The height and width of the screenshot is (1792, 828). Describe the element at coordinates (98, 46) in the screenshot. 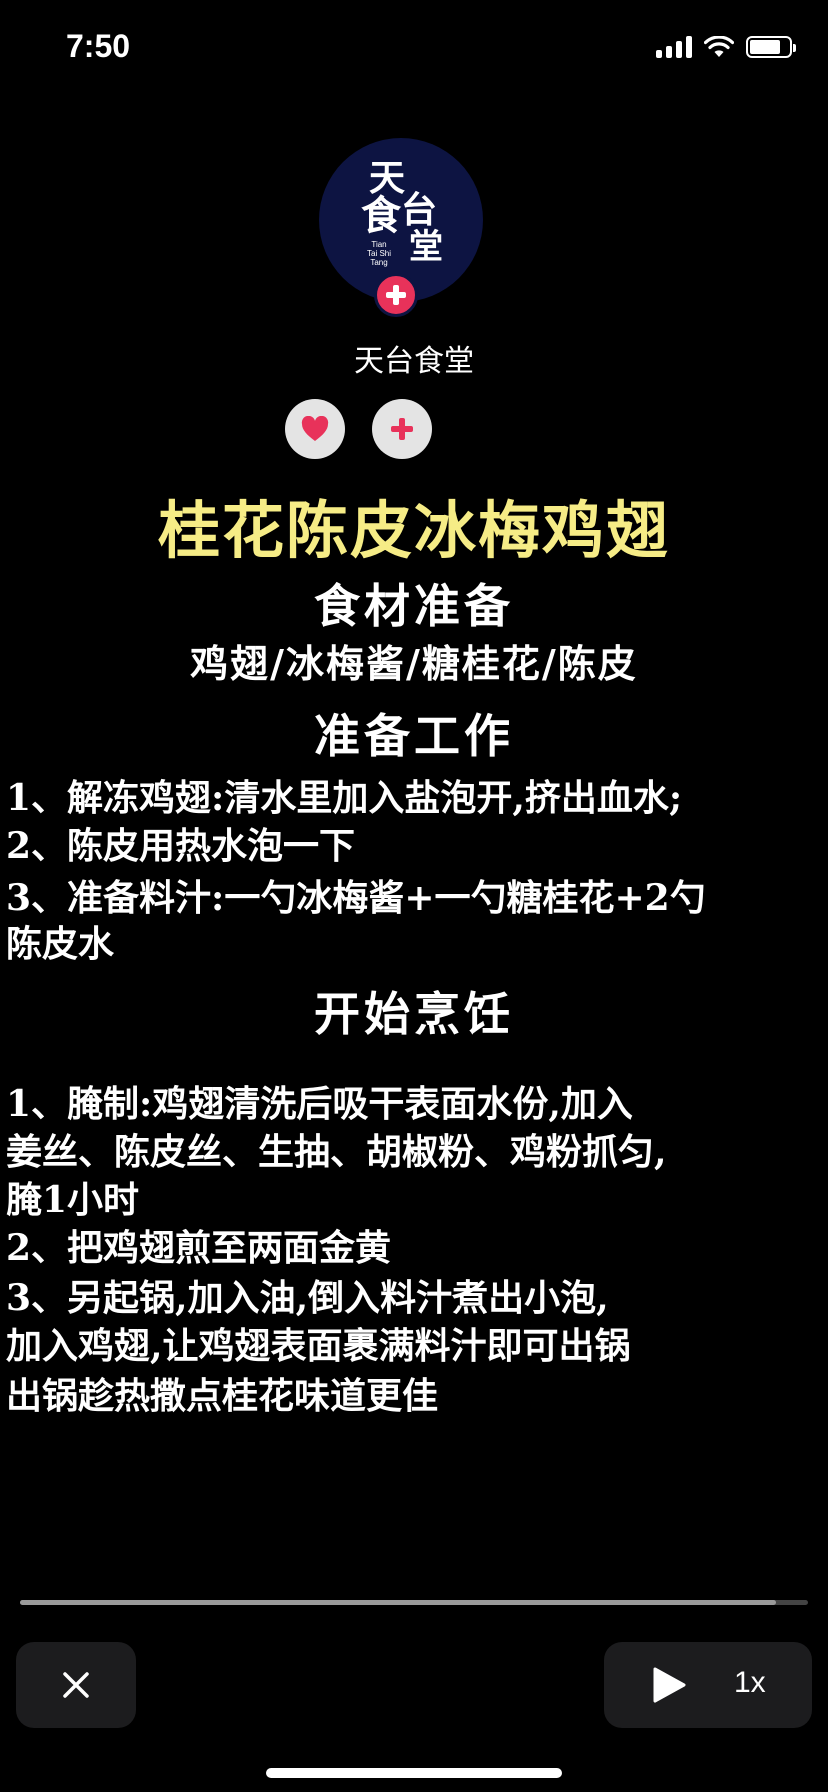

I see `status-time: 7:50` at that location.